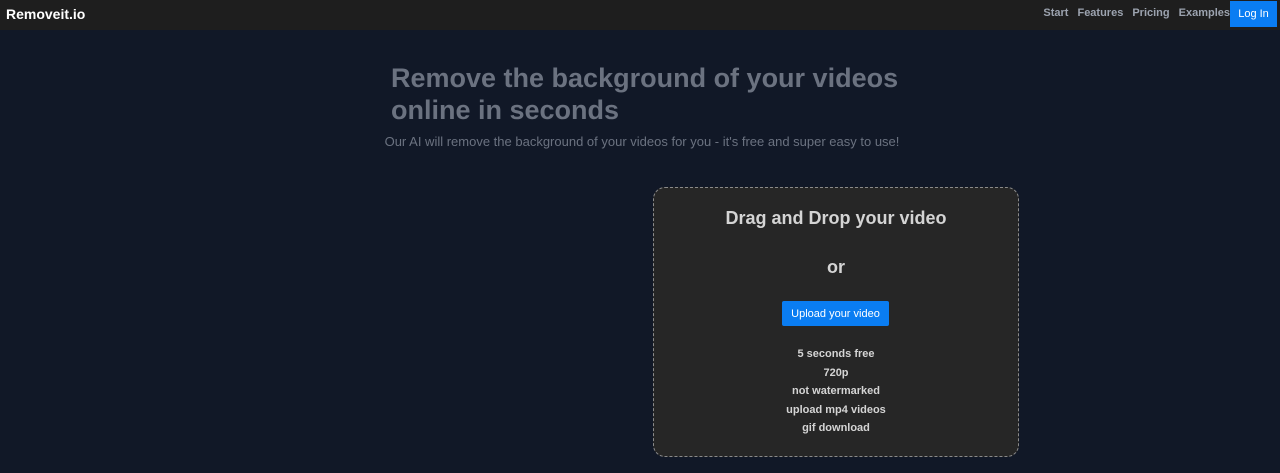  I want to click on feature-item: not watermarked, so click(836, 391).